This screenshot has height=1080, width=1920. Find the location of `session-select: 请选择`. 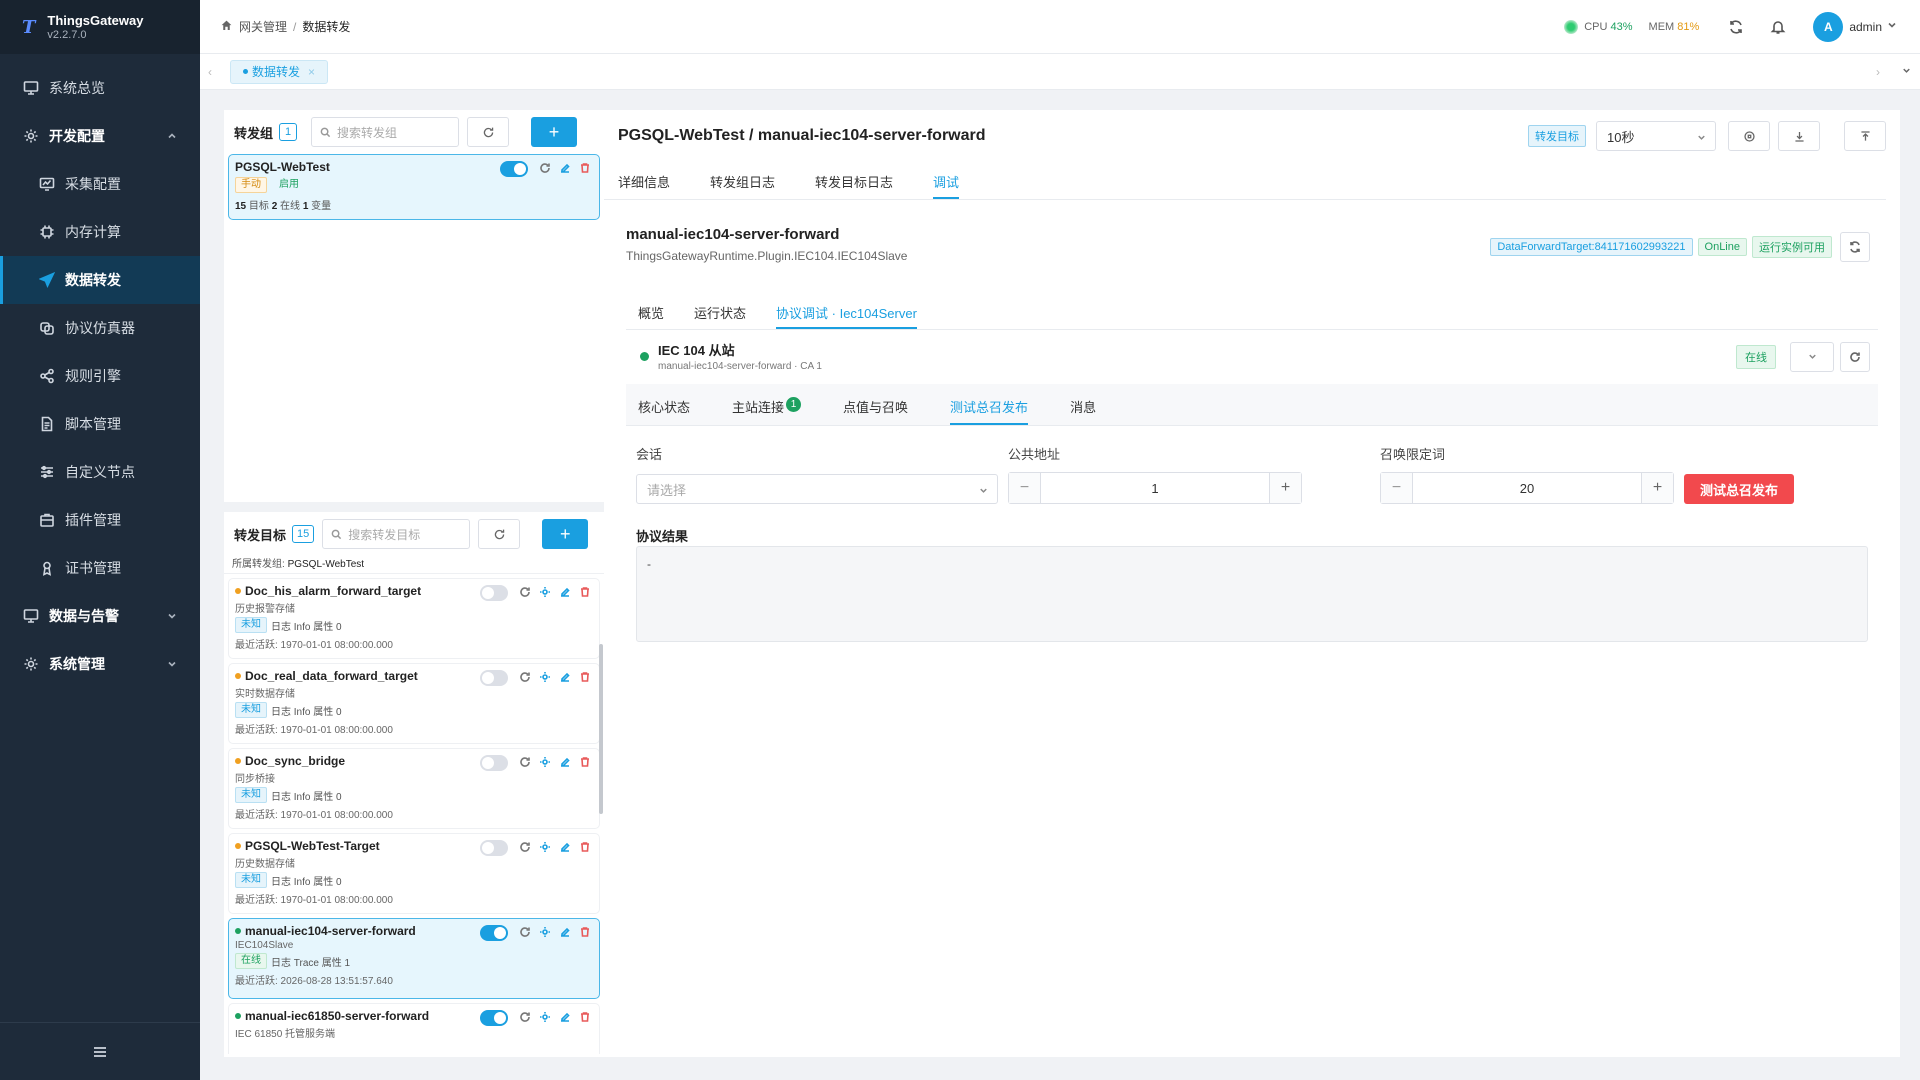

session-select: 请选择 is located at coordinates (817, 489).